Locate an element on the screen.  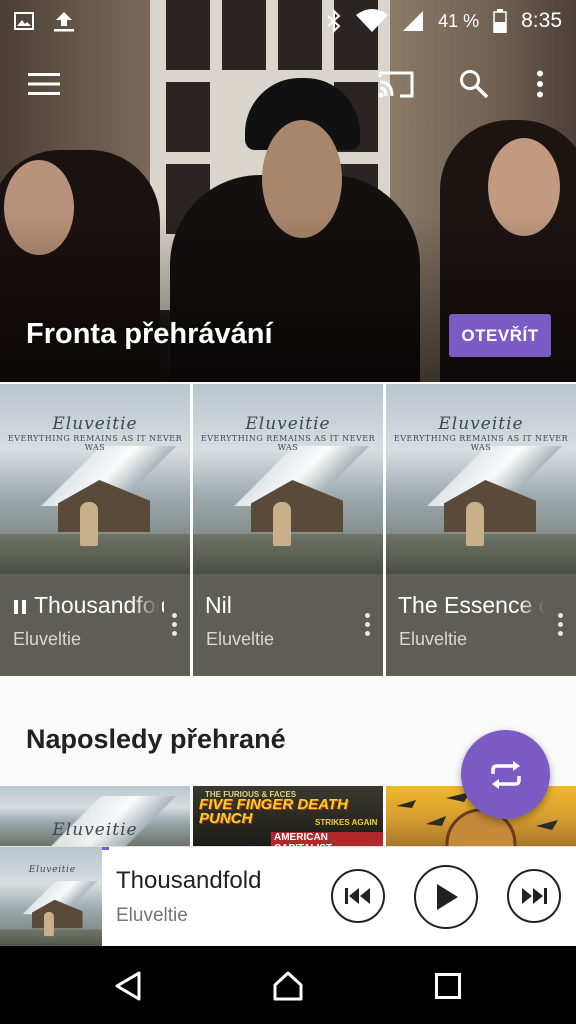
recent-album-tile: Eluveitie is located at coordinates (95, 816).